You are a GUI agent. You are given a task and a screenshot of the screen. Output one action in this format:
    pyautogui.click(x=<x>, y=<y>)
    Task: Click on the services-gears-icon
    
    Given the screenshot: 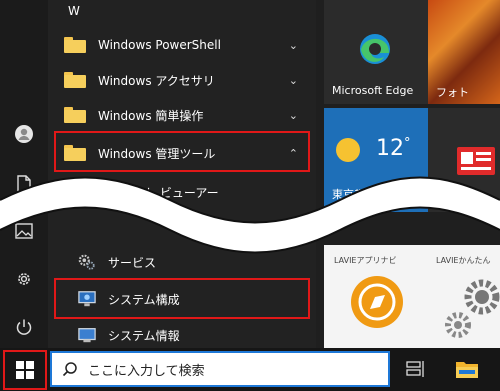 What is the action you would take?
    pyautogui.click(x=87, y=262)
    